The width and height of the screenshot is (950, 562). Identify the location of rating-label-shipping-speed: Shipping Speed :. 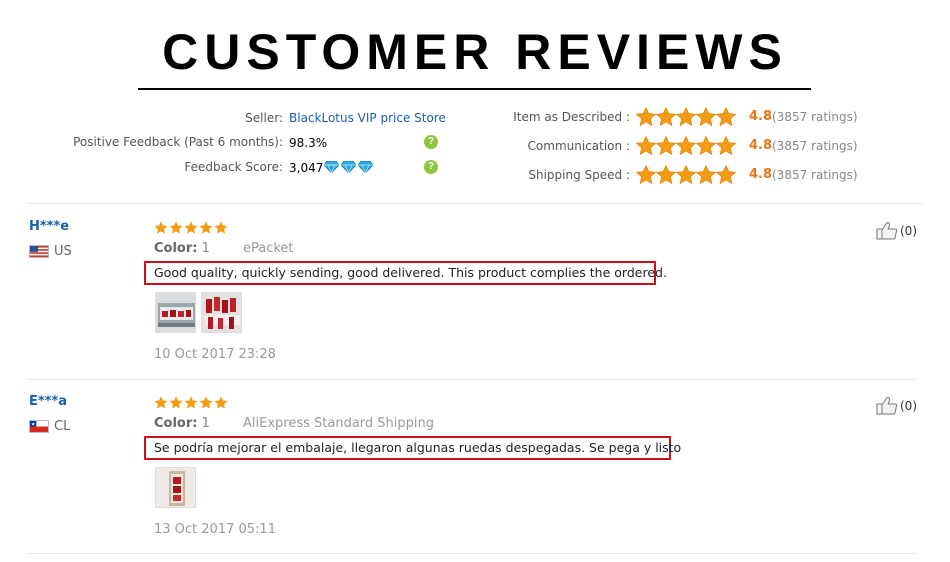
(579, 175).